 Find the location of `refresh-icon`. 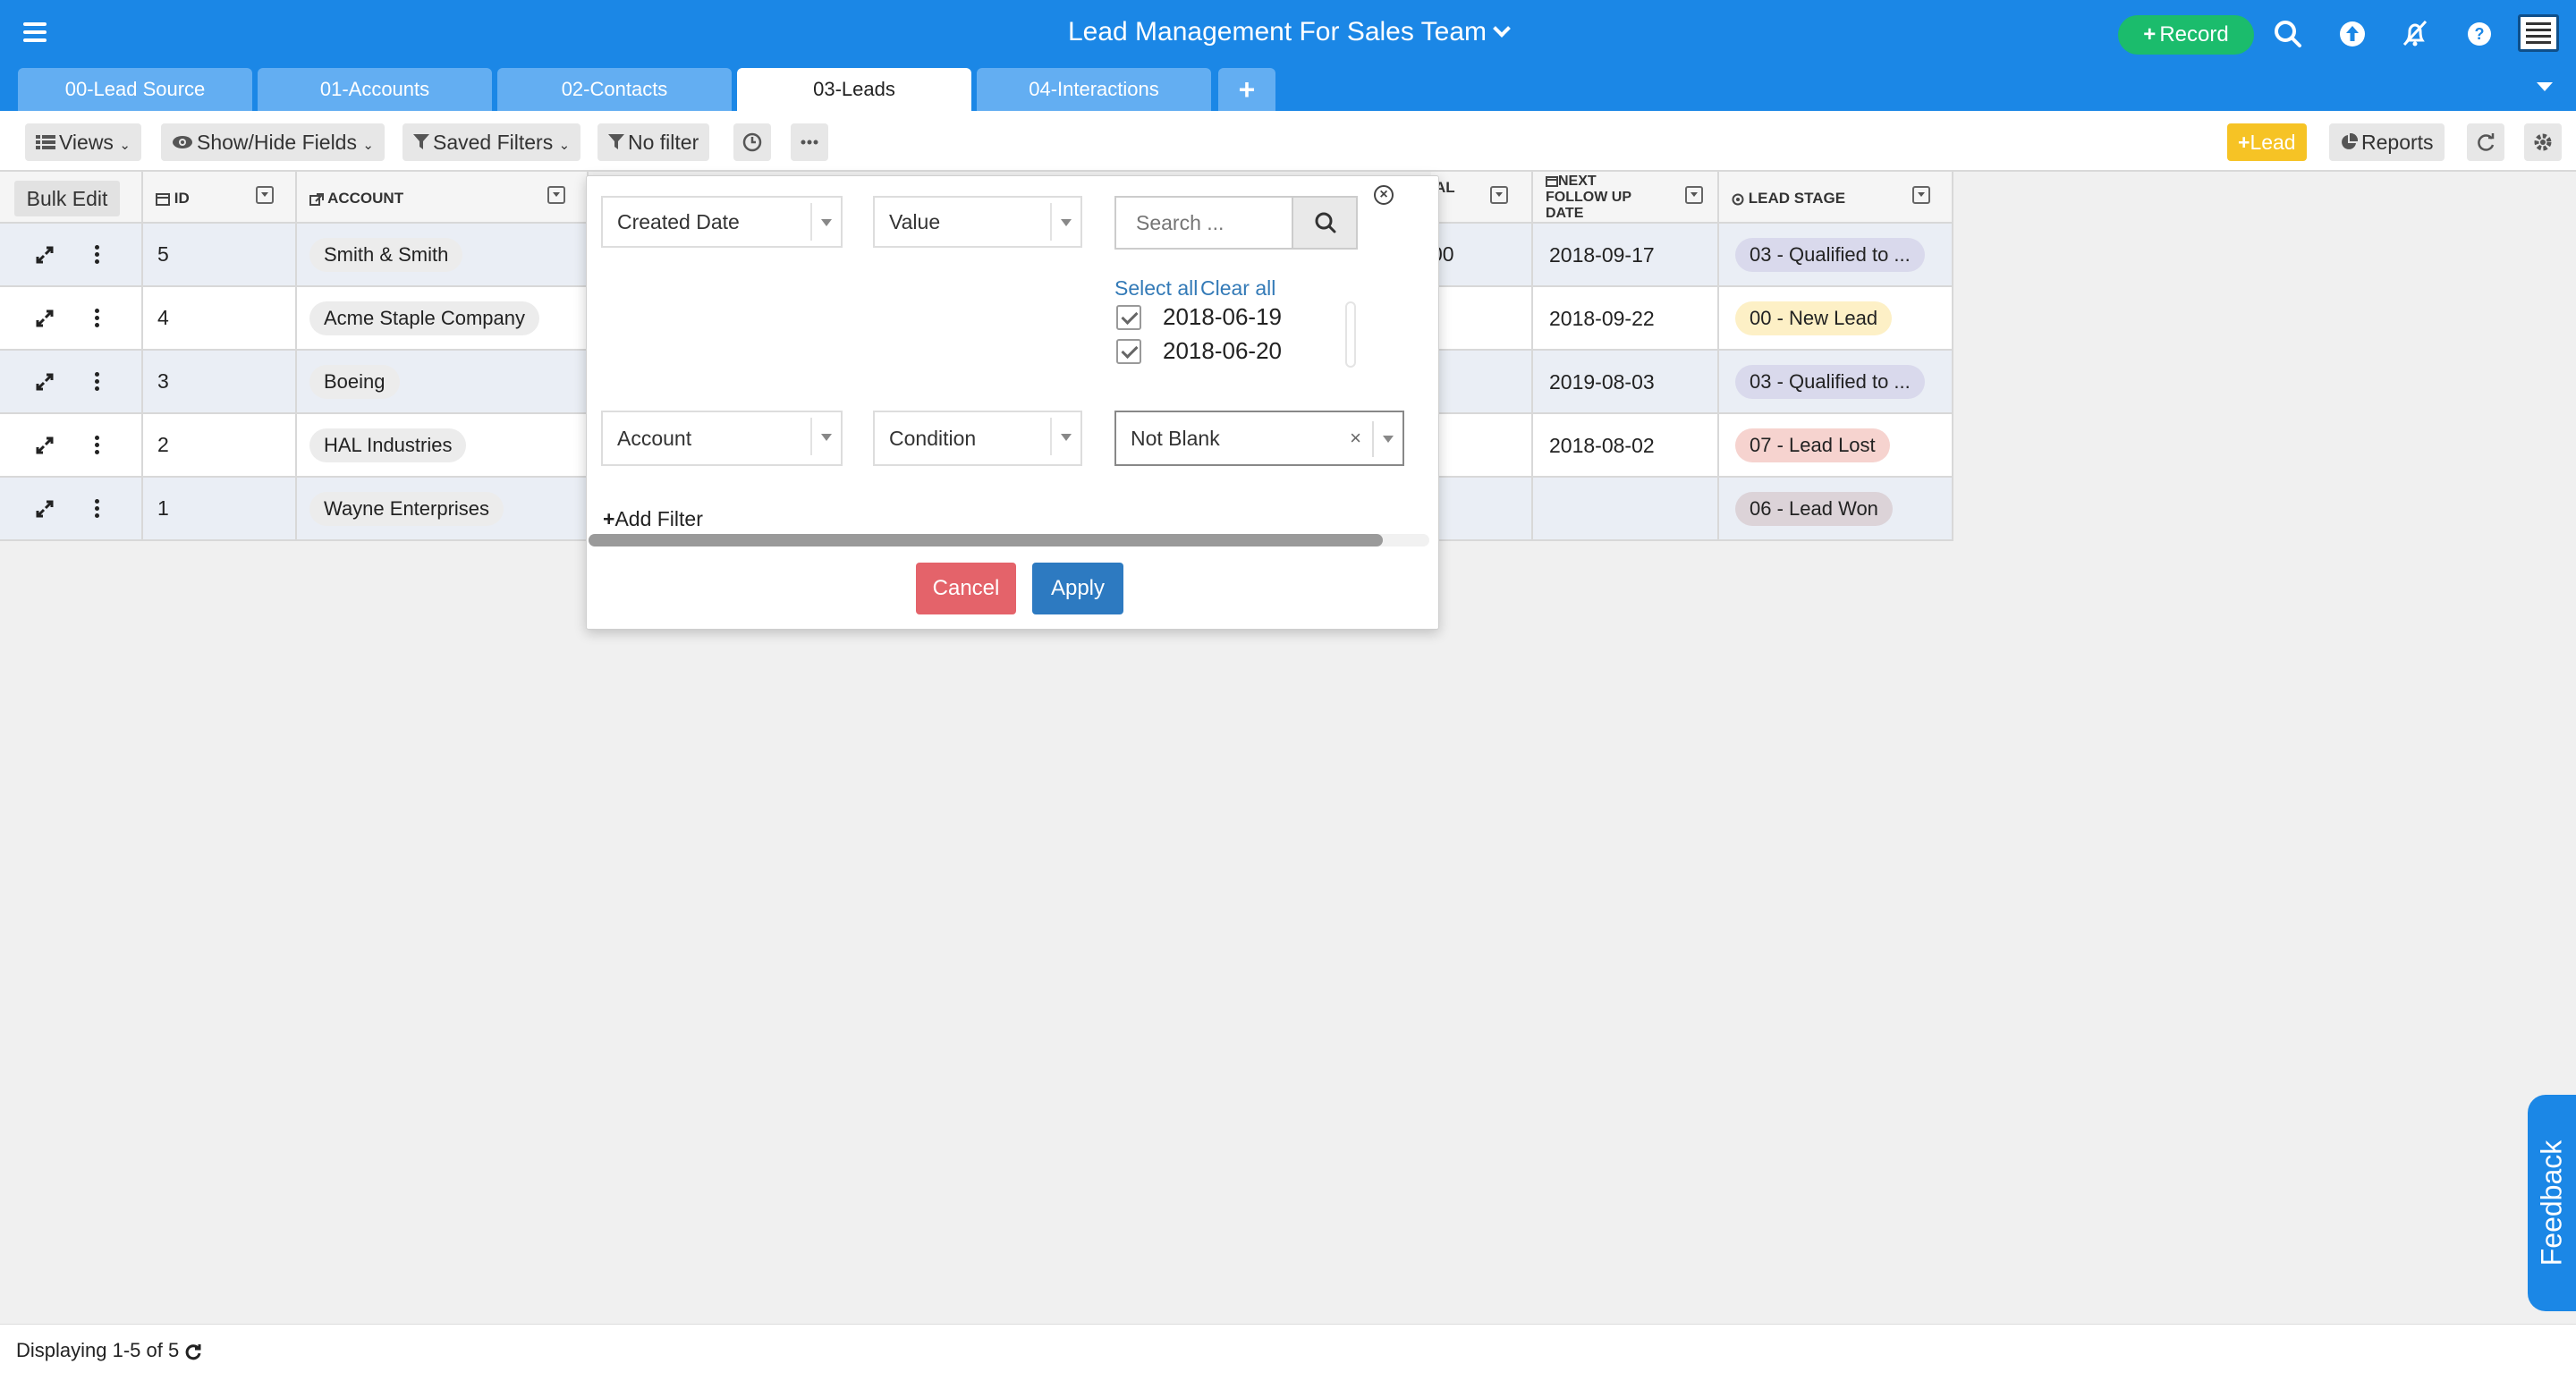

refresh-icon is located at coordinates (193, 1351).